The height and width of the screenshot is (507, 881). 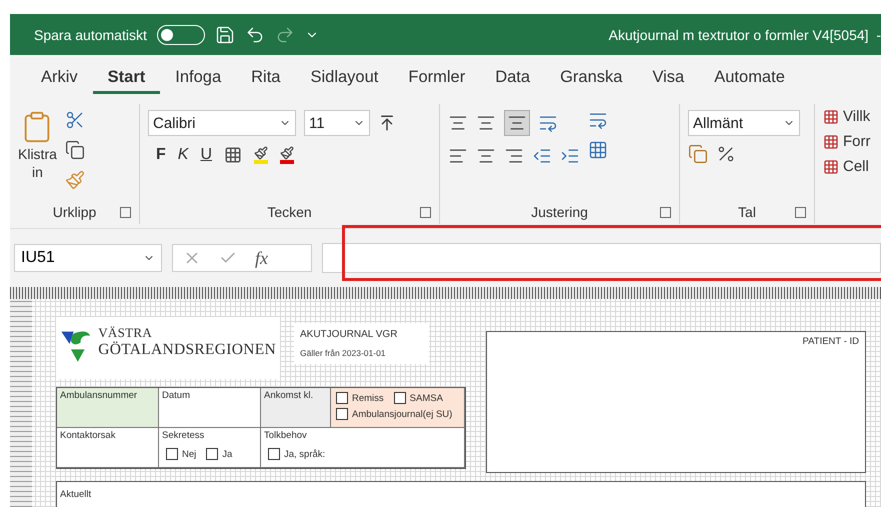 I want to click on bold-button: F, so click(x=161, y=155).